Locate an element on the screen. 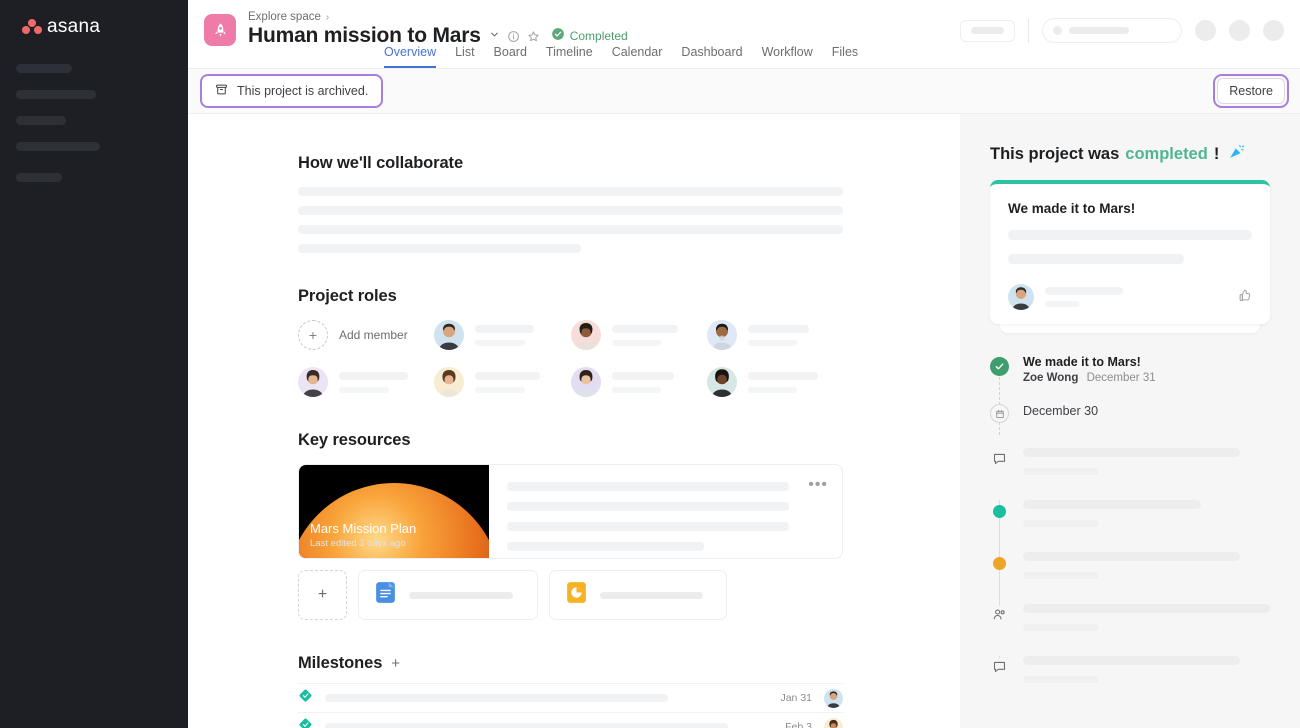  thumbs-up-icon is located at coordinates (1244, 298).